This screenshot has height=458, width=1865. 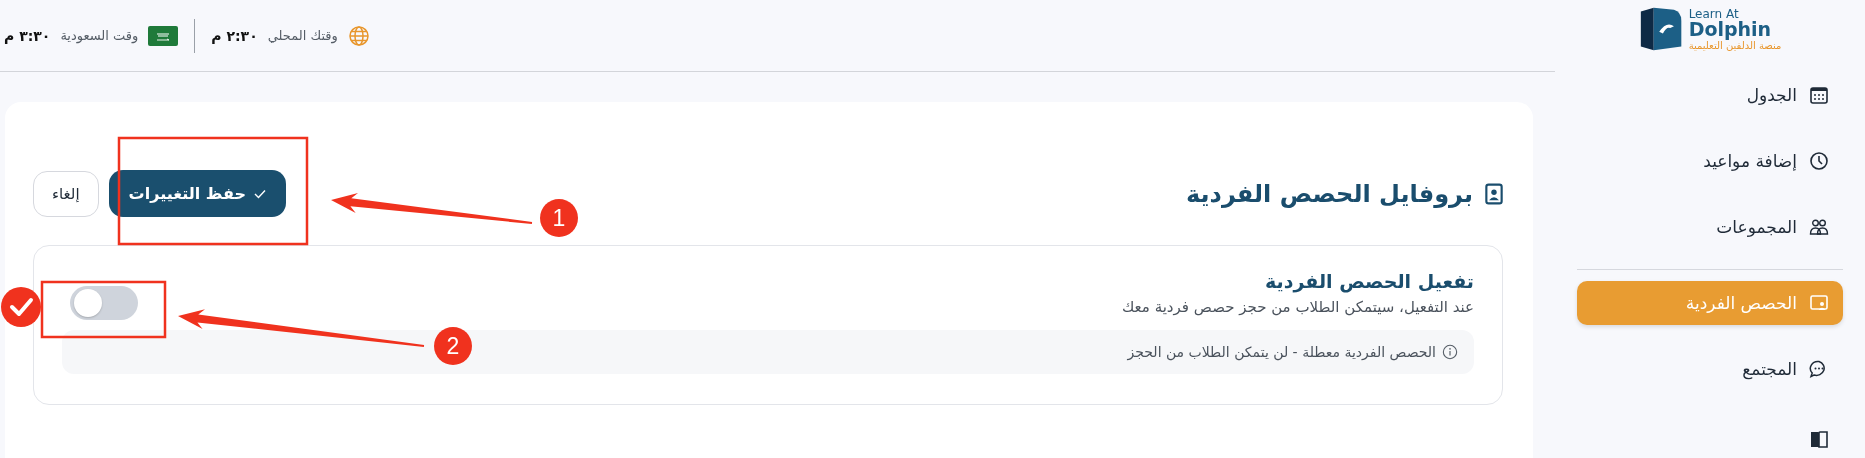 I want to click on sidebar-item: الجدول, so click(x=1710, y=95).